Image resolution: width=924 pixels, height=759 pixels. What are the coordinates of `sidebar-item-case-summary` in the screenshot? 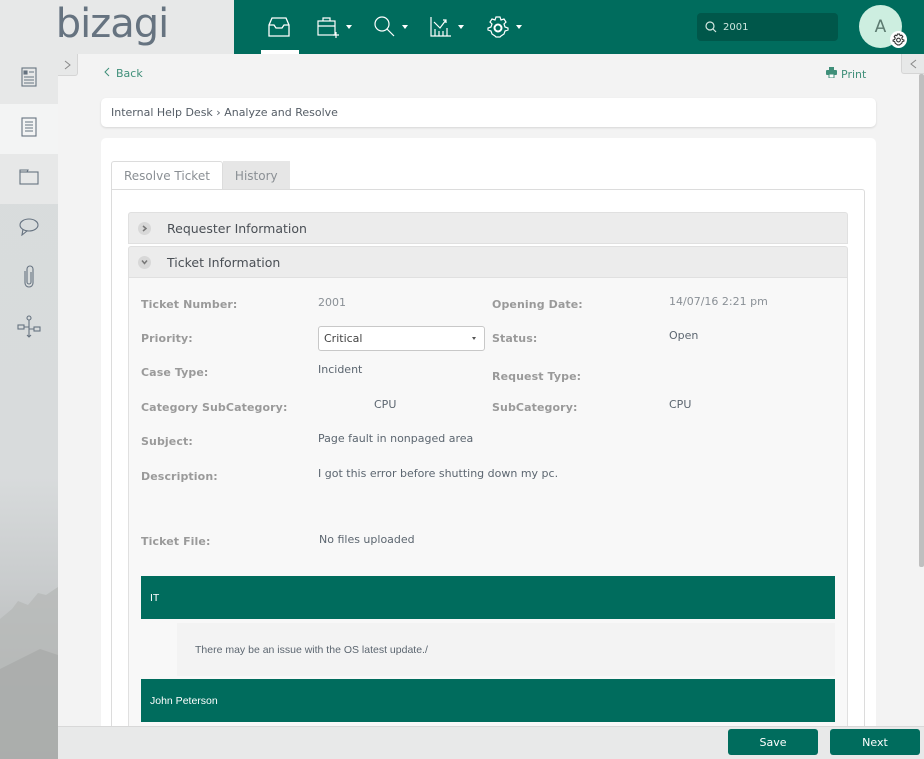 It's located at (29, 79).